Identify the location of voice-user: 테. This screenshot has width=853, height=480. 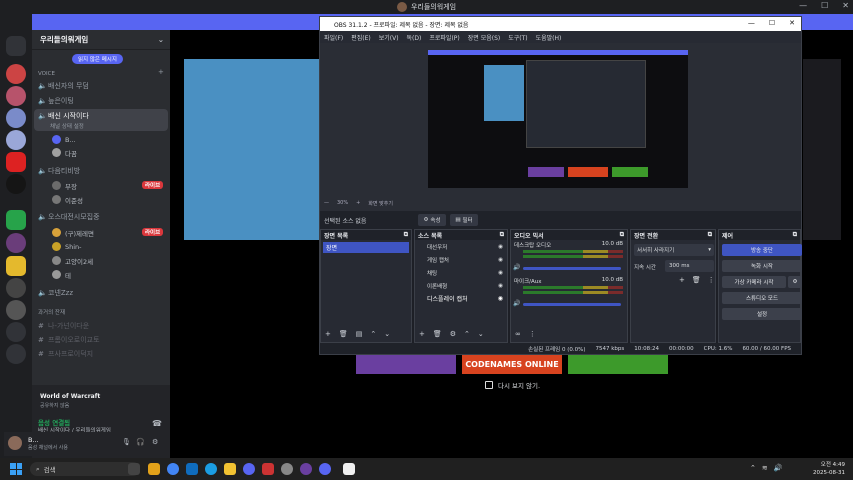
(61, 274).